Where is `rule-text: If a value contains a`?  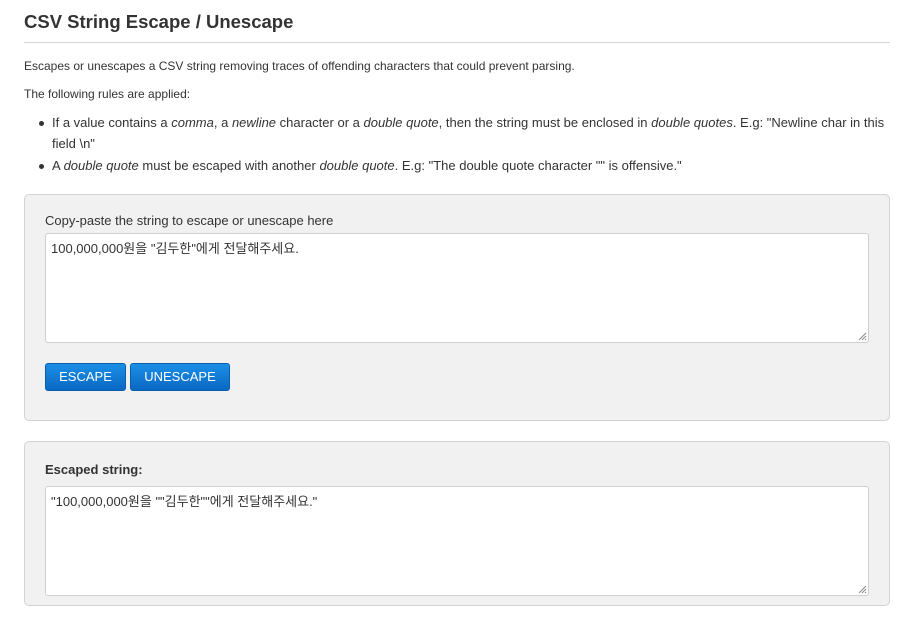
rule-text: If a value contains a is located at coordinates (112, 122).